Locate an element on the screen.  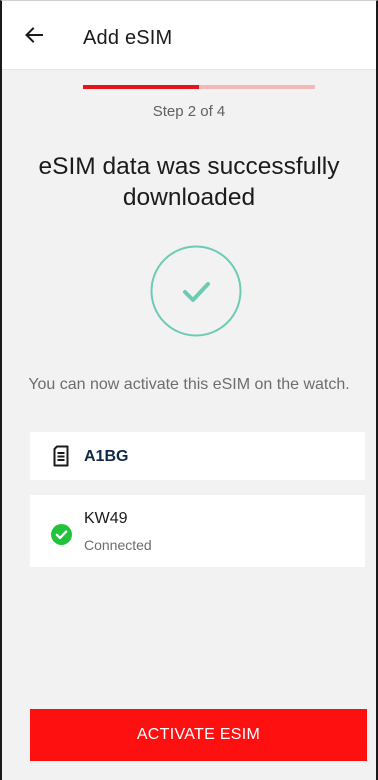
page-title: Add eSIM is located at coordinates (128, 38).